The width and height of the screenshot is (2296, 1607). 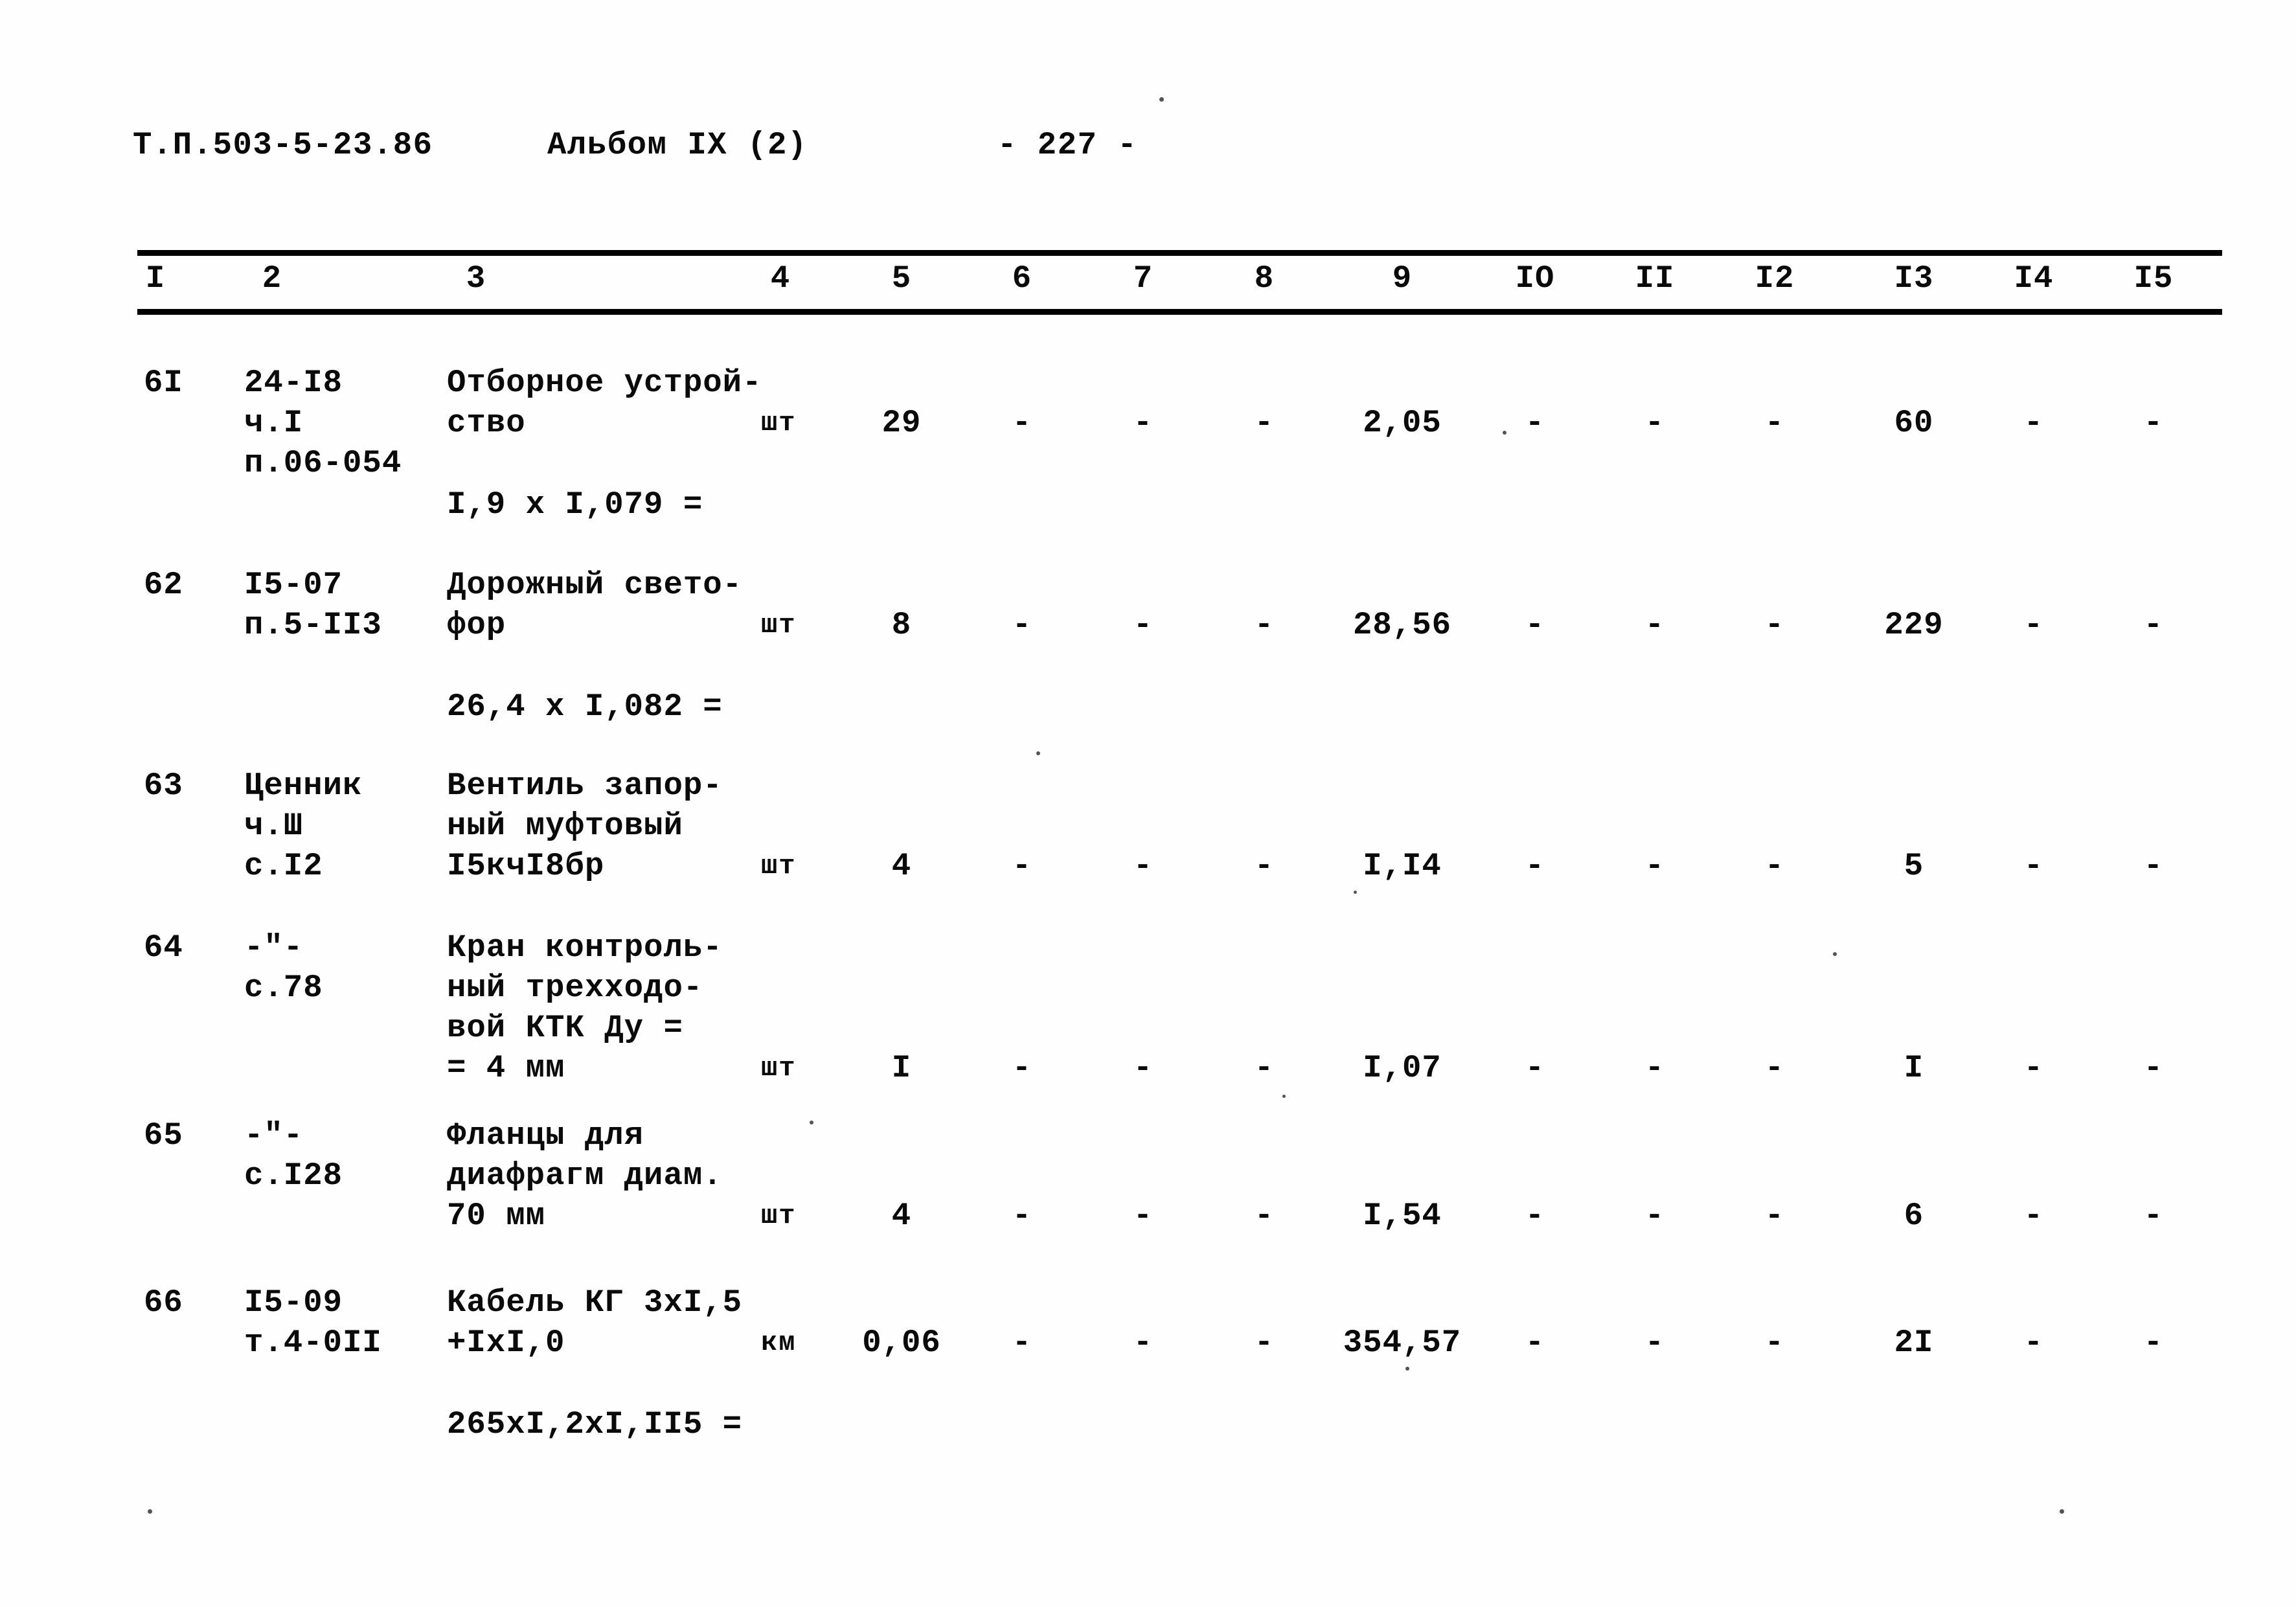 What do you see at coordinates (1402, 1068) in the screenshot?
I see `row-value-col-9: I,07` at bounding box center [1402, 1068].